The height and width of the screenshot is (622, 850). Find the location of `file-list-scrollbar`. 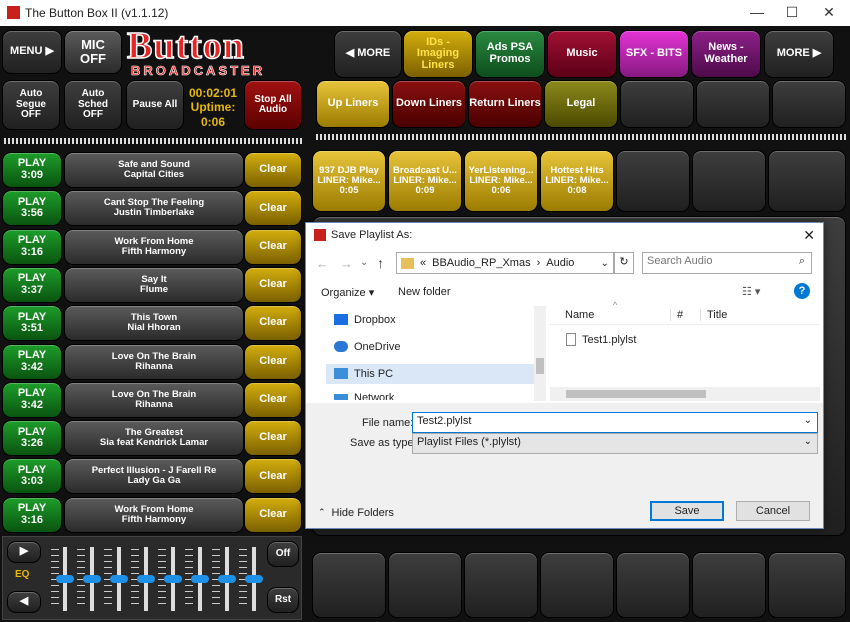

file-list-scrollbar is located at coordinates (685, 394).